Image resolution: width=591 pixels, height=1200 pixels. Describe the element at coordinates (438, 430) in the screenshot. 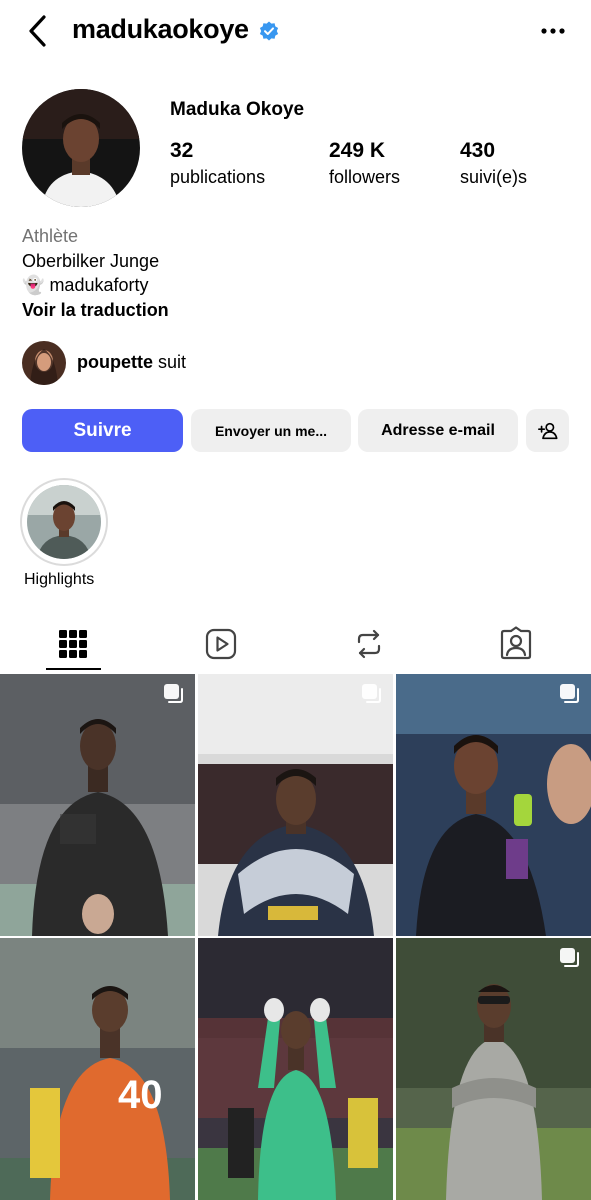

I see `email-button: Adresse e-mail` at that location.